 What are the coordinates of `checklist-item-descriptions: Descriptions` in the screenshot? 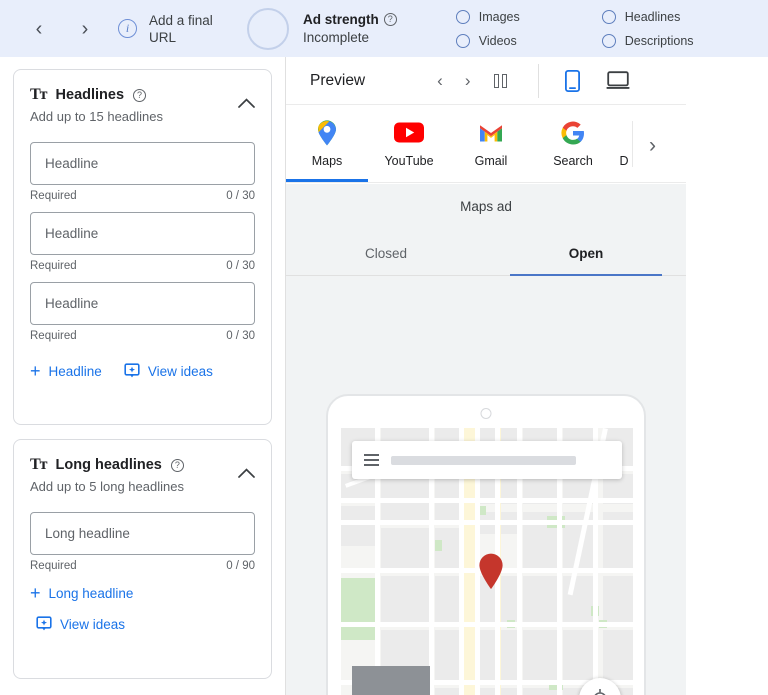 It's located at (647, 40).